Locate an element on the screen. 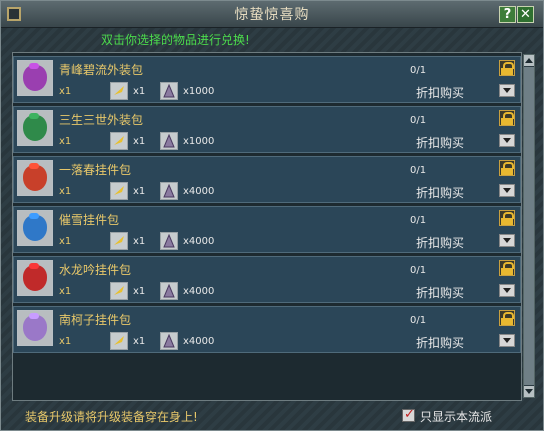  green-bag-icon is located at coordinates (35, 128).